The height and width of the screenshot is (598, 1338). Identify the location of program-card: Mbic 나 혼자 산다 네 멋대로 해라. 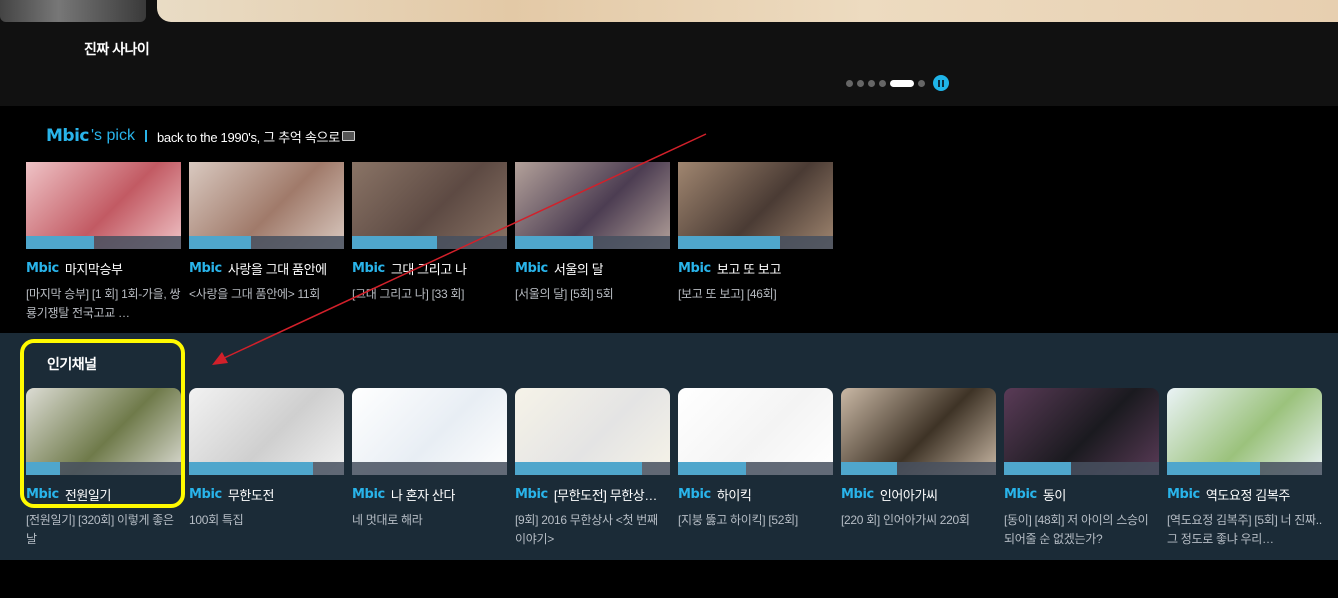
(429, 459).